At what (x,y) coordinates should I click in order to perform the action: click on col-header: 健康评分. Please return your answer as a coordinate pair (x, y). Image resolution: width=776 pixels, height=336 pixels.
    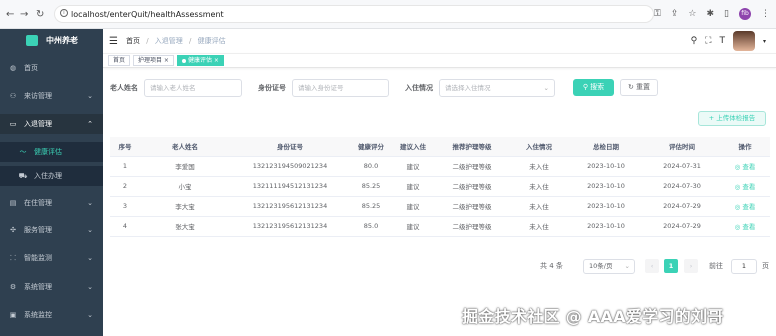
    Looking at the image, I should click on (371, 147).